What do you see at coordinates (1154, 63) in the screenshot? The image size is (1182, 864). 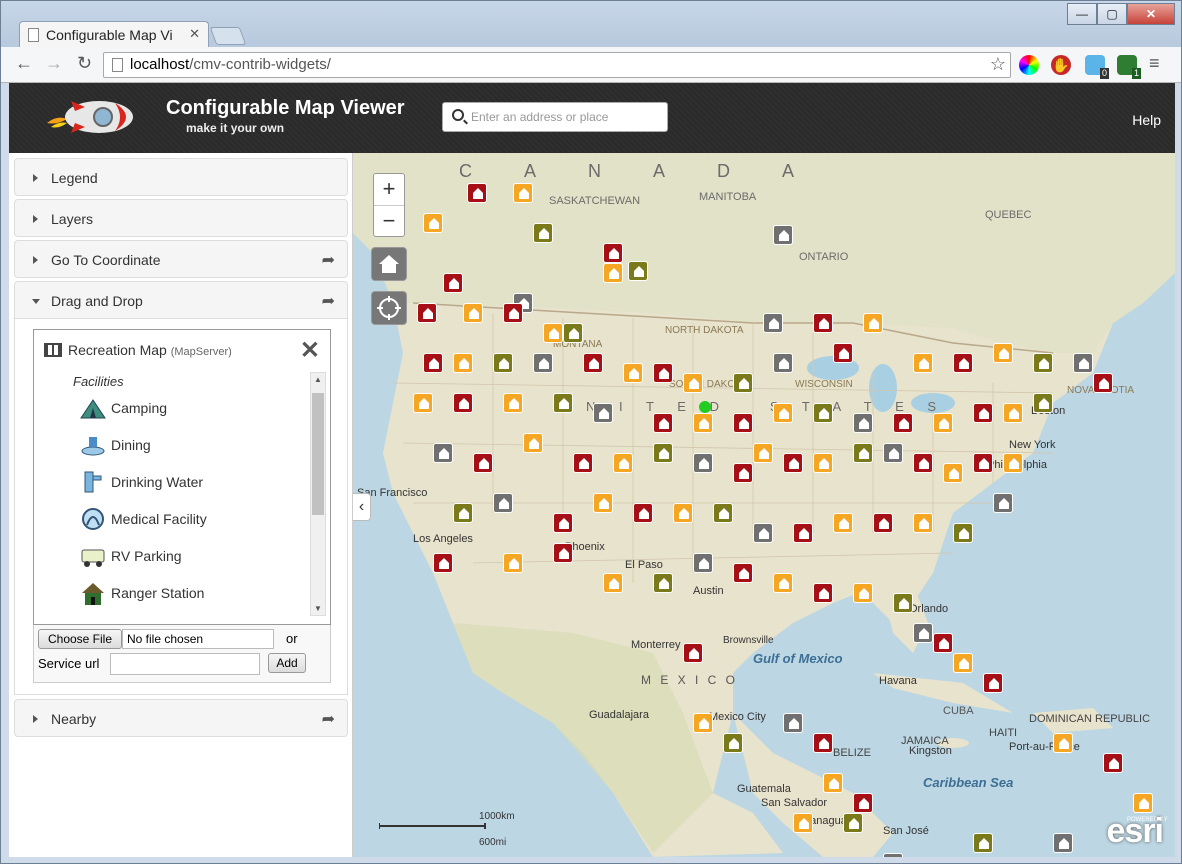 I see `menu-icon: ≡` at bounding box center [1154, 63].